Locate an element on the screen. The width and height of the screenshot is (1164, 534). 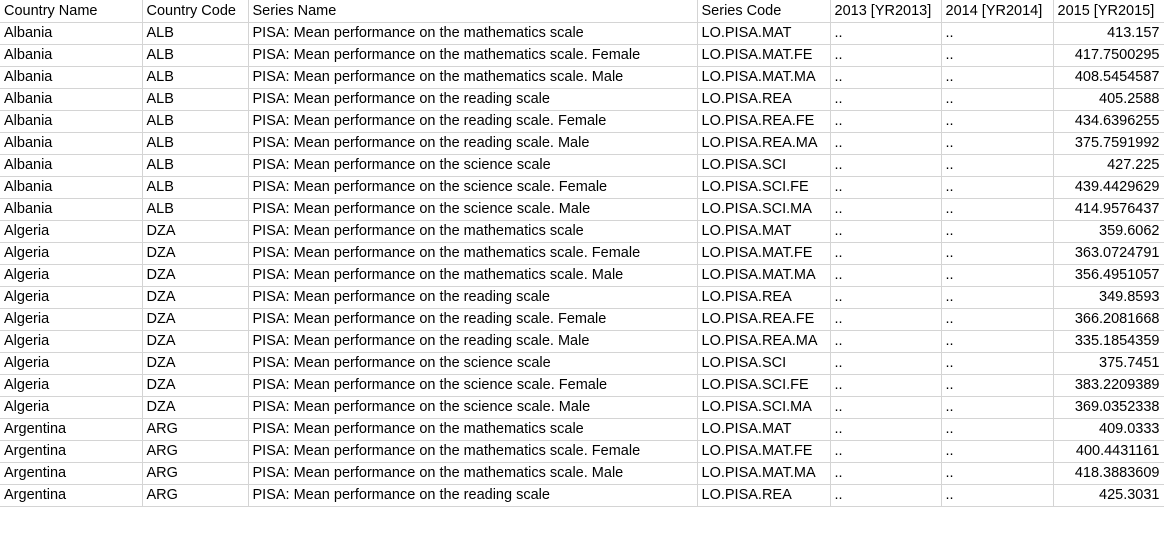
yr2015-cell: 409.0333 is located at coordinates (1108, 429).